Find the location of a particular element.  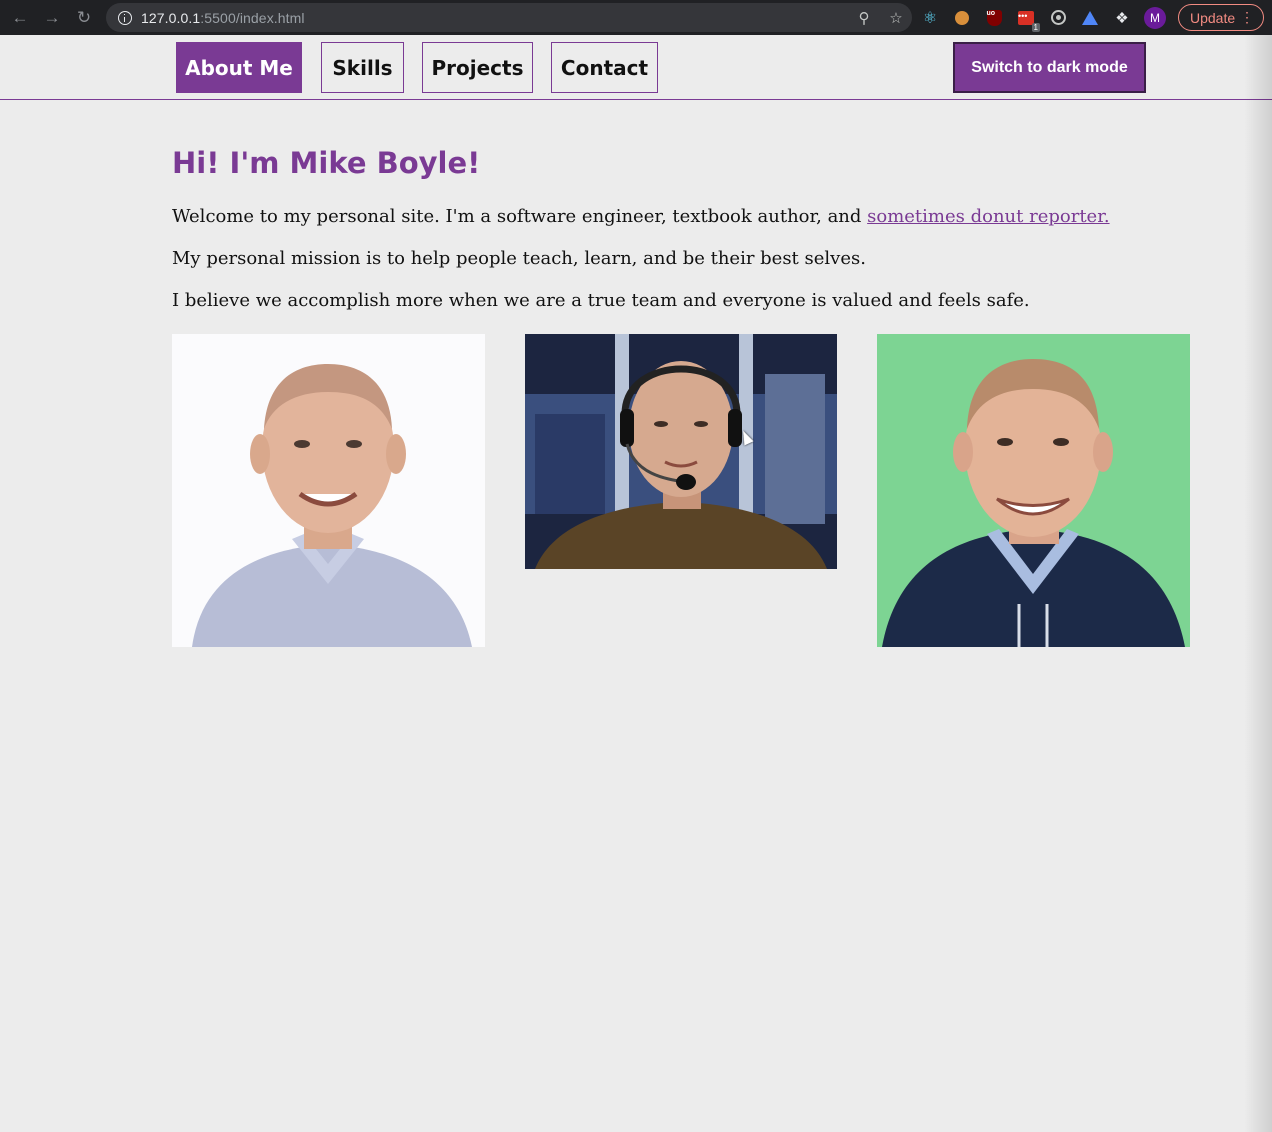

bookmark-star-icon: ☆ is located at coordinates (896, 18).